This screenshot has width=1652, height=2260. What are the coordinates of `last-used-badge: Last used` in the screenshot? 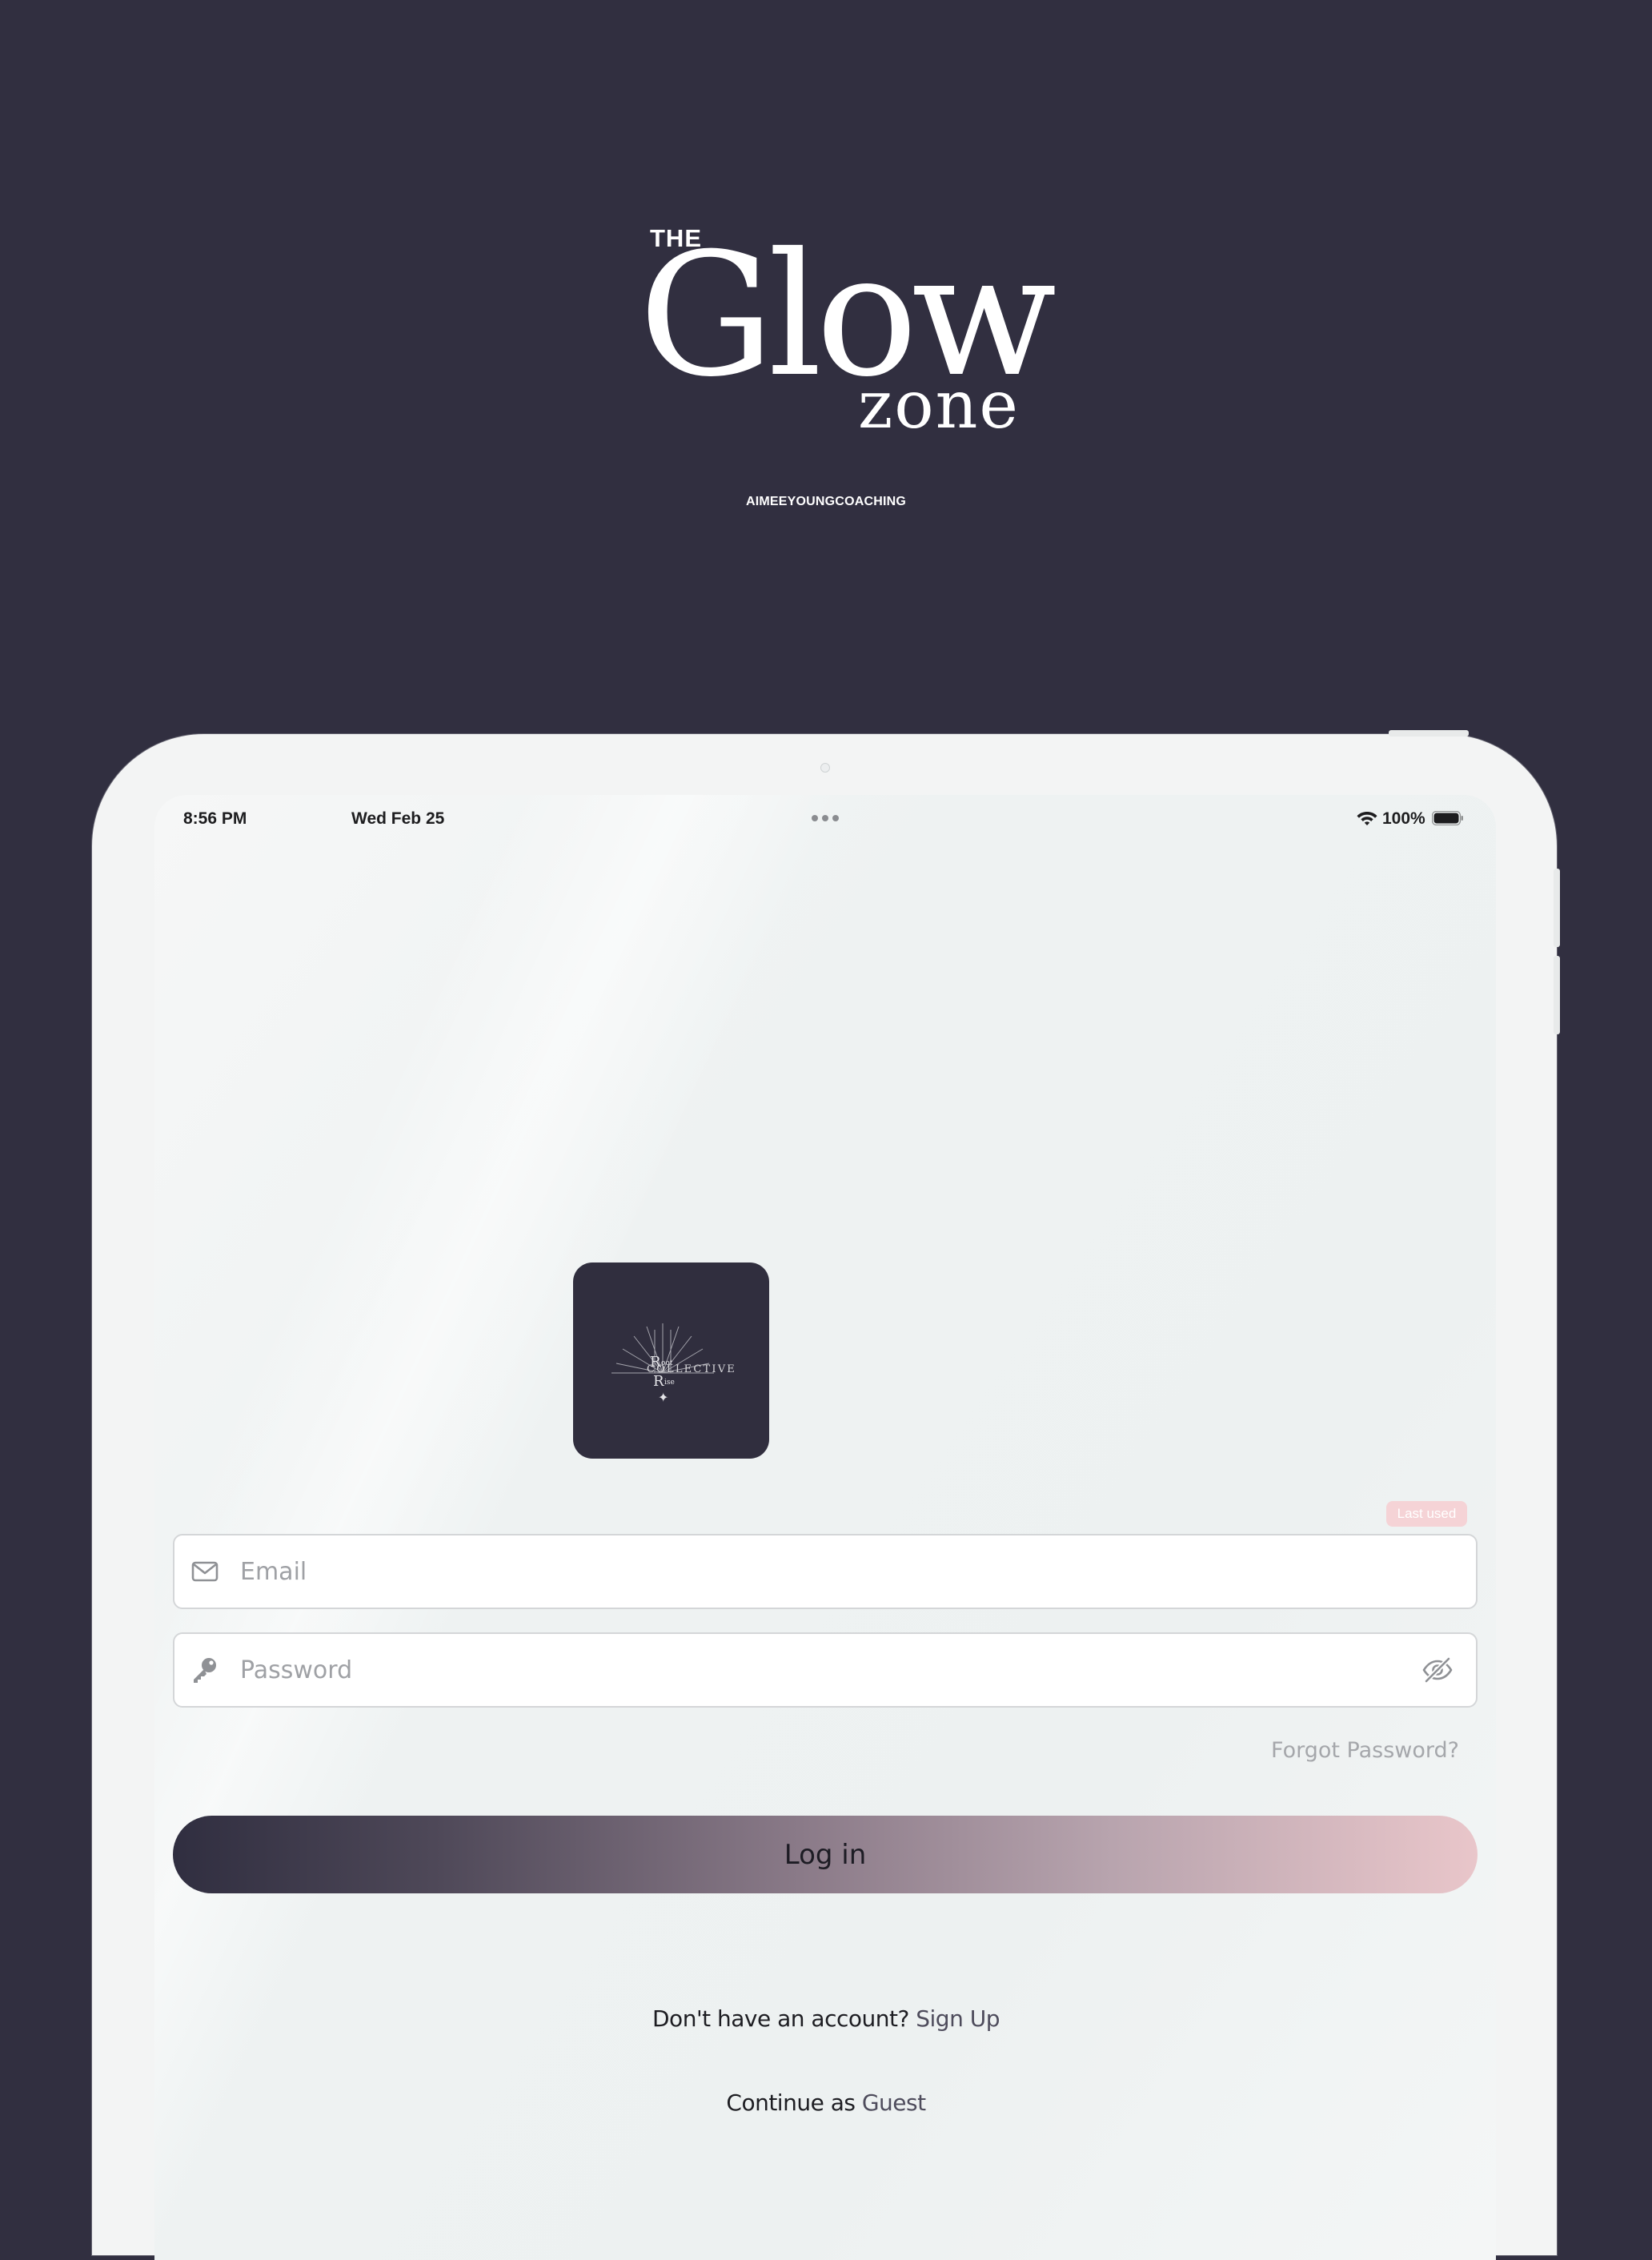 It's located at (1426, 1514).